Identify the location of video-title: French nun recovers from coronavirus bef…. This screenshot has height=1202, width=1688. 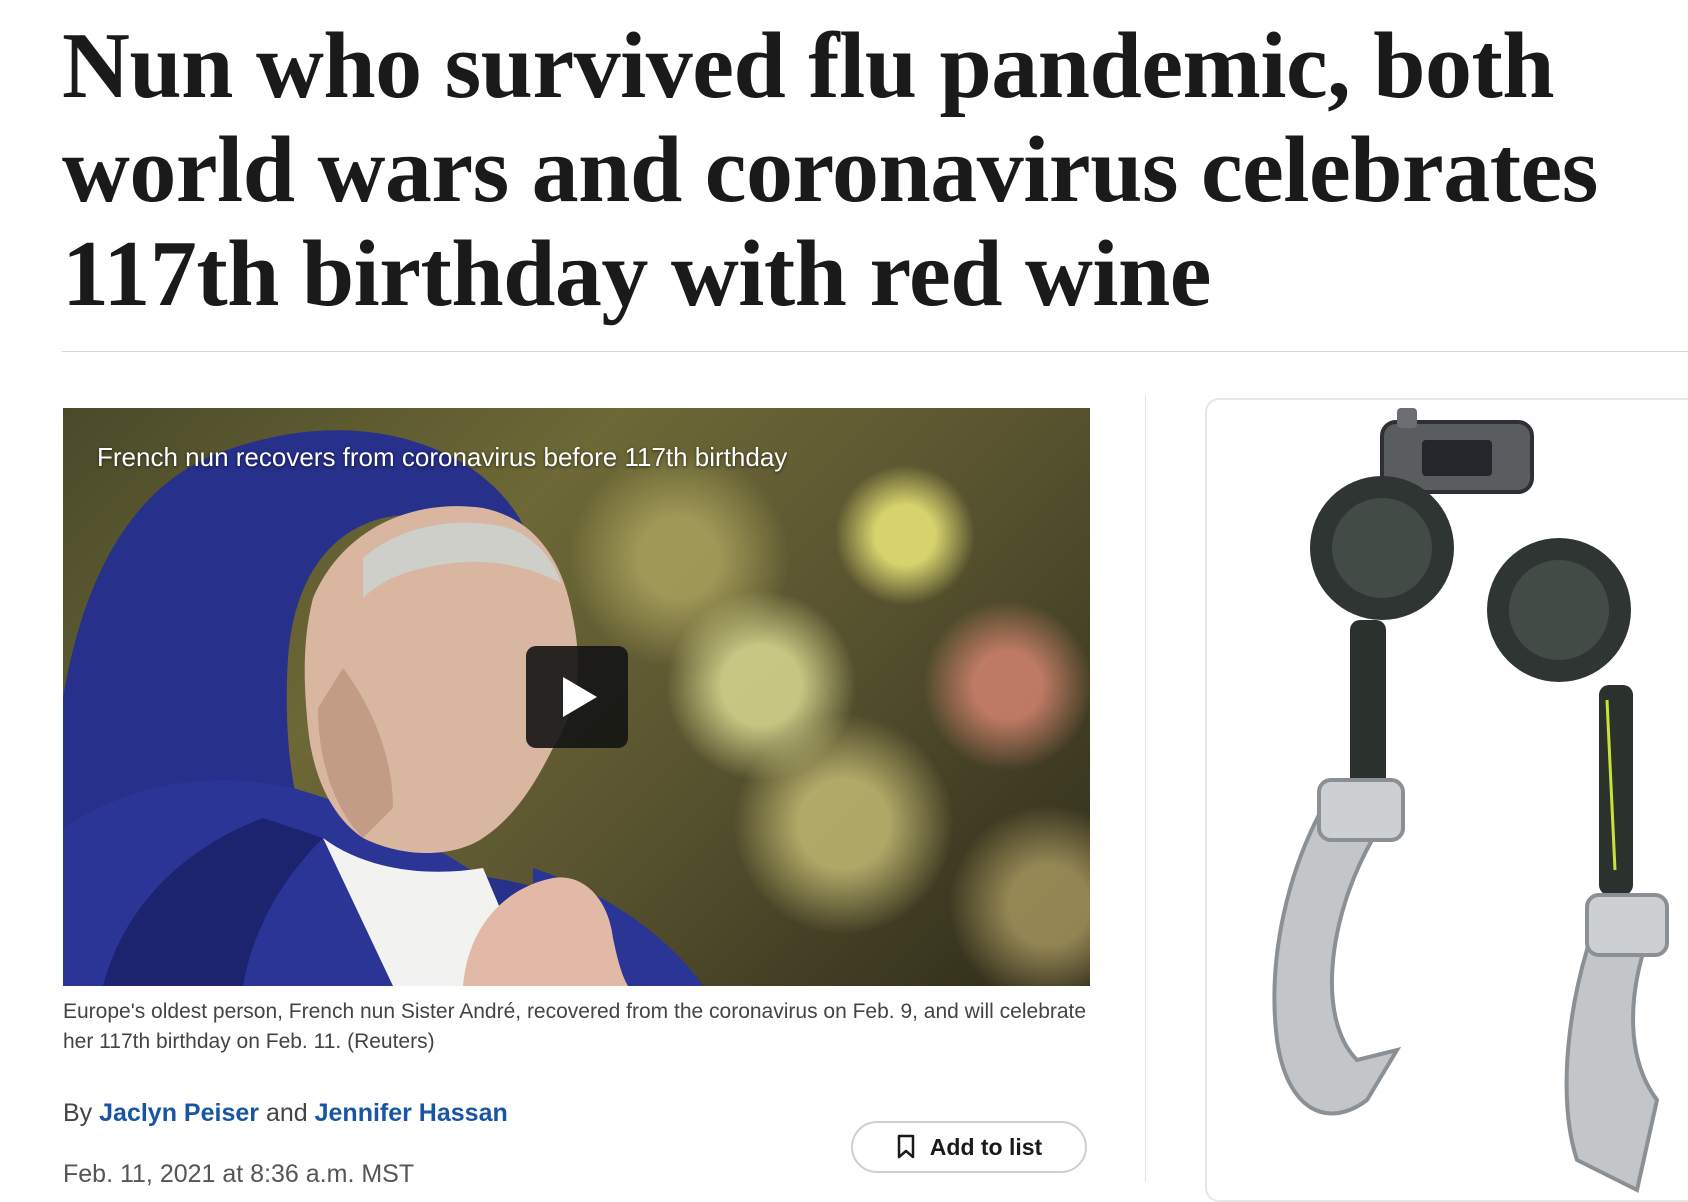
(442, 457).